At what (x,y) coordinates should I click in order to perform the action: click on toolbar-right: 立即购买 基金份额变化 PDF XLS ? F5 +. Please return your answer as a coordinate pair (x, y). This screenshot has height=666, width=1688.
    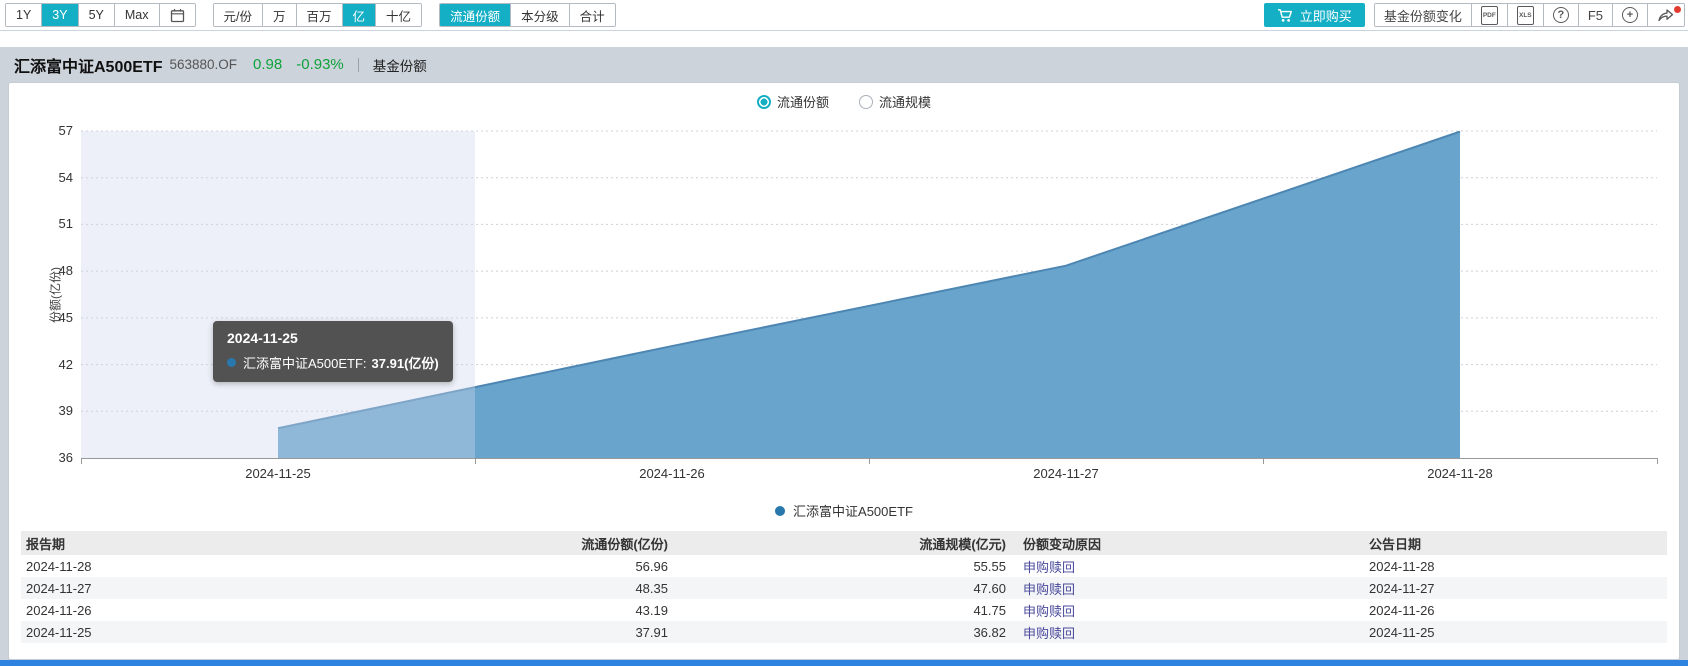
    Looking at the image, I should click on (1474, 15).